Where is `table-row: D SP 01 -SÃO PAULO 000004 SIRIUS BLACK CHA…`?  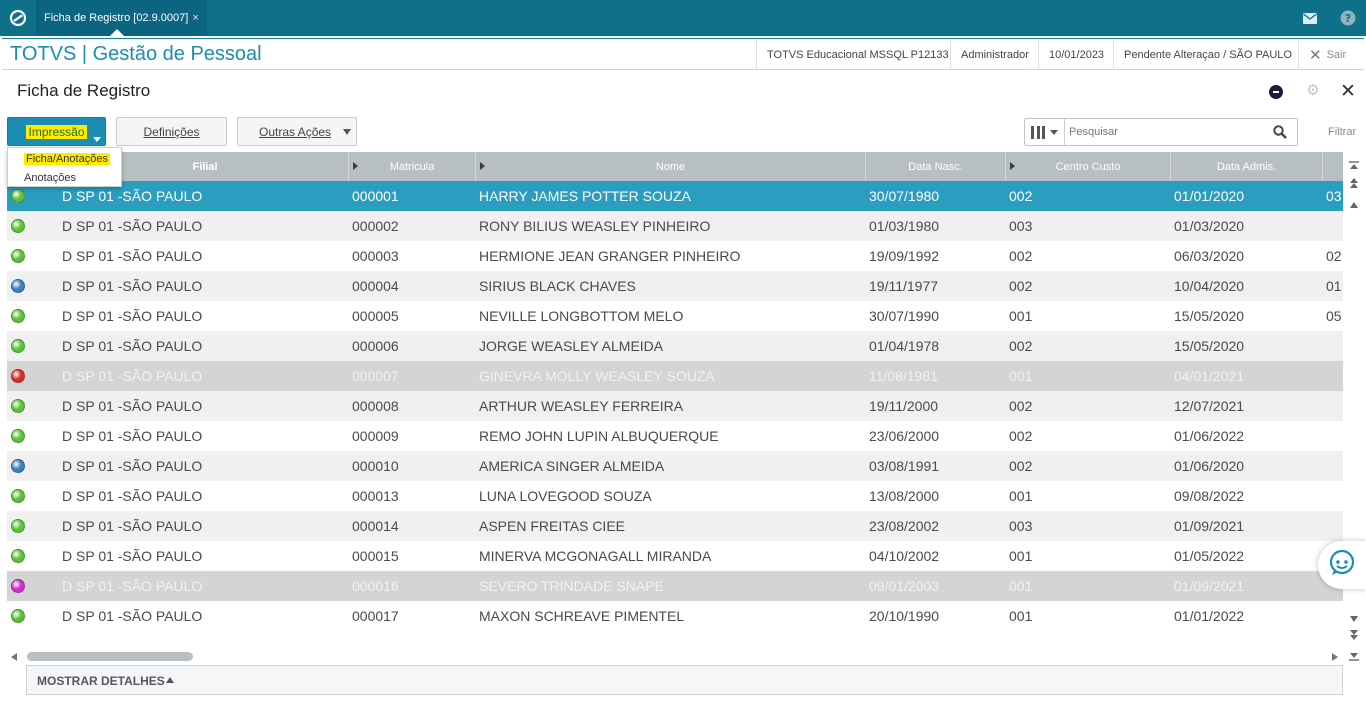 table-row: D SP 01 -SÃO PAULO 000004 SIRIUS BLACK CHA… is located at coordinates (675, 286).